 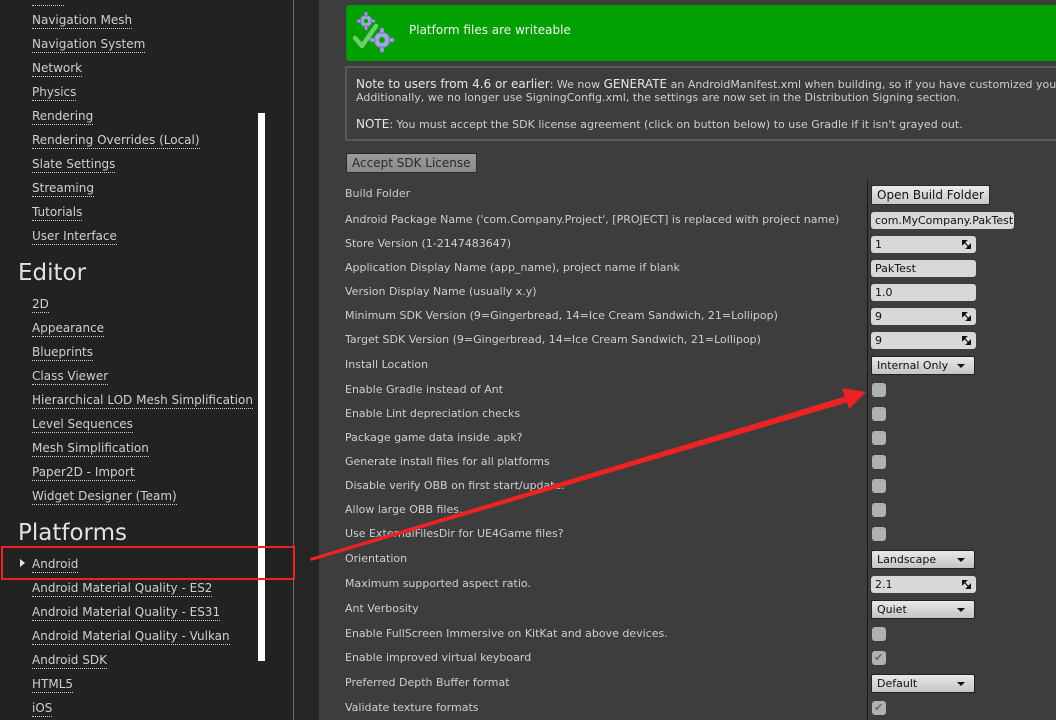 What do you see at coordinates (879, 634) in the screenshot?
I see `fullscreen-immersive-checkbox` at bounding box center [879, 634].